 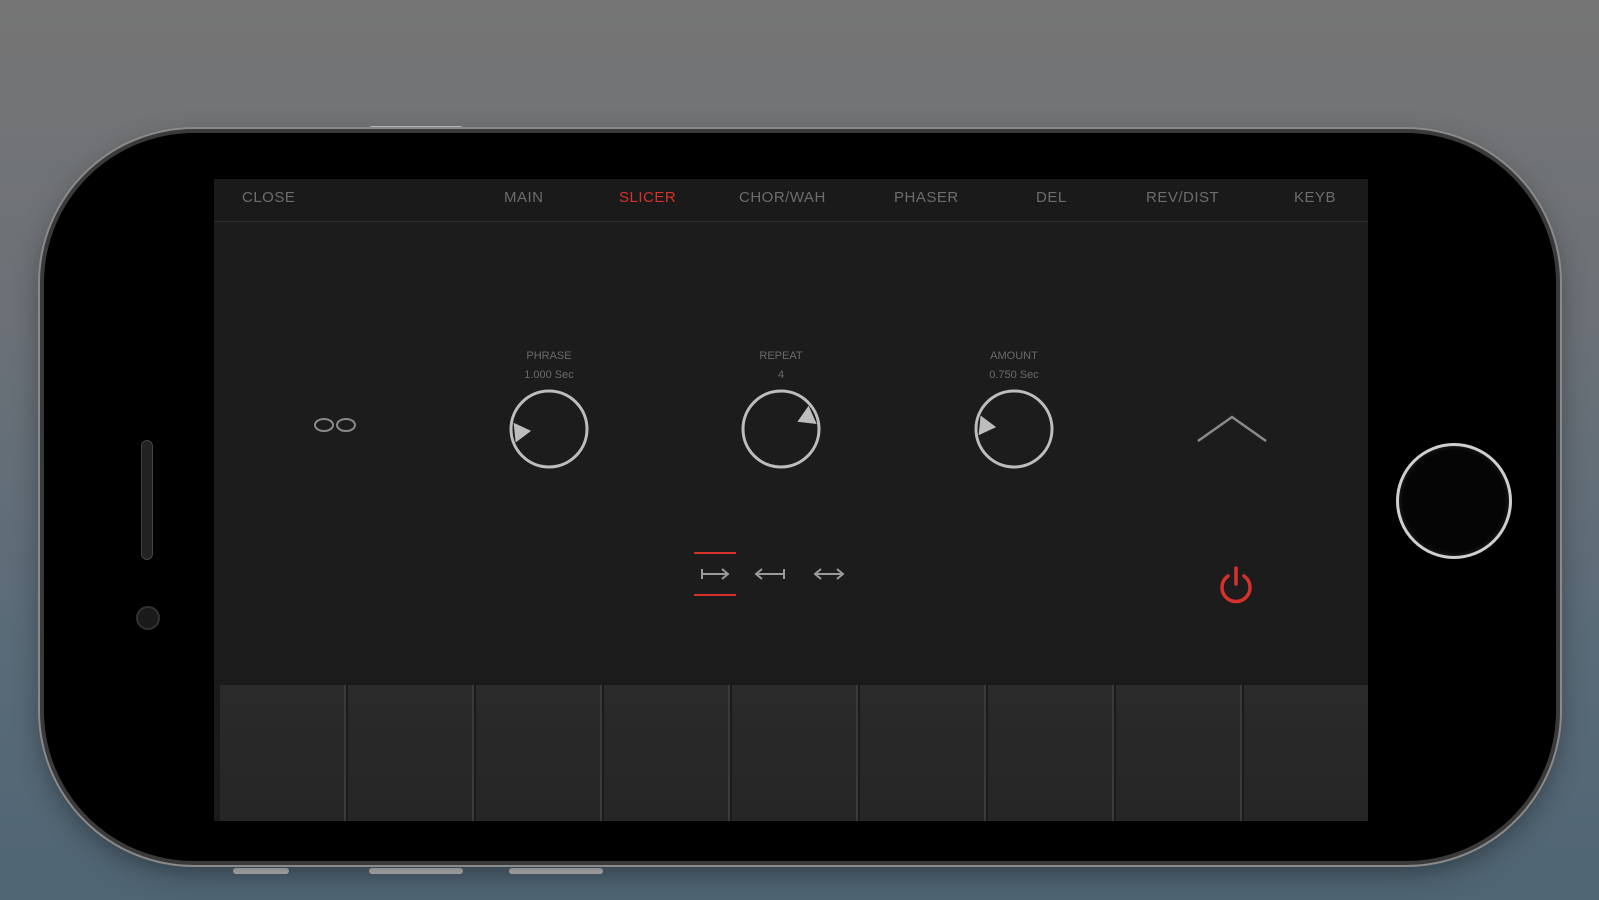 I want to click on knob-label: PHRASE 1.000 Sec, so click(x=549, y=366).